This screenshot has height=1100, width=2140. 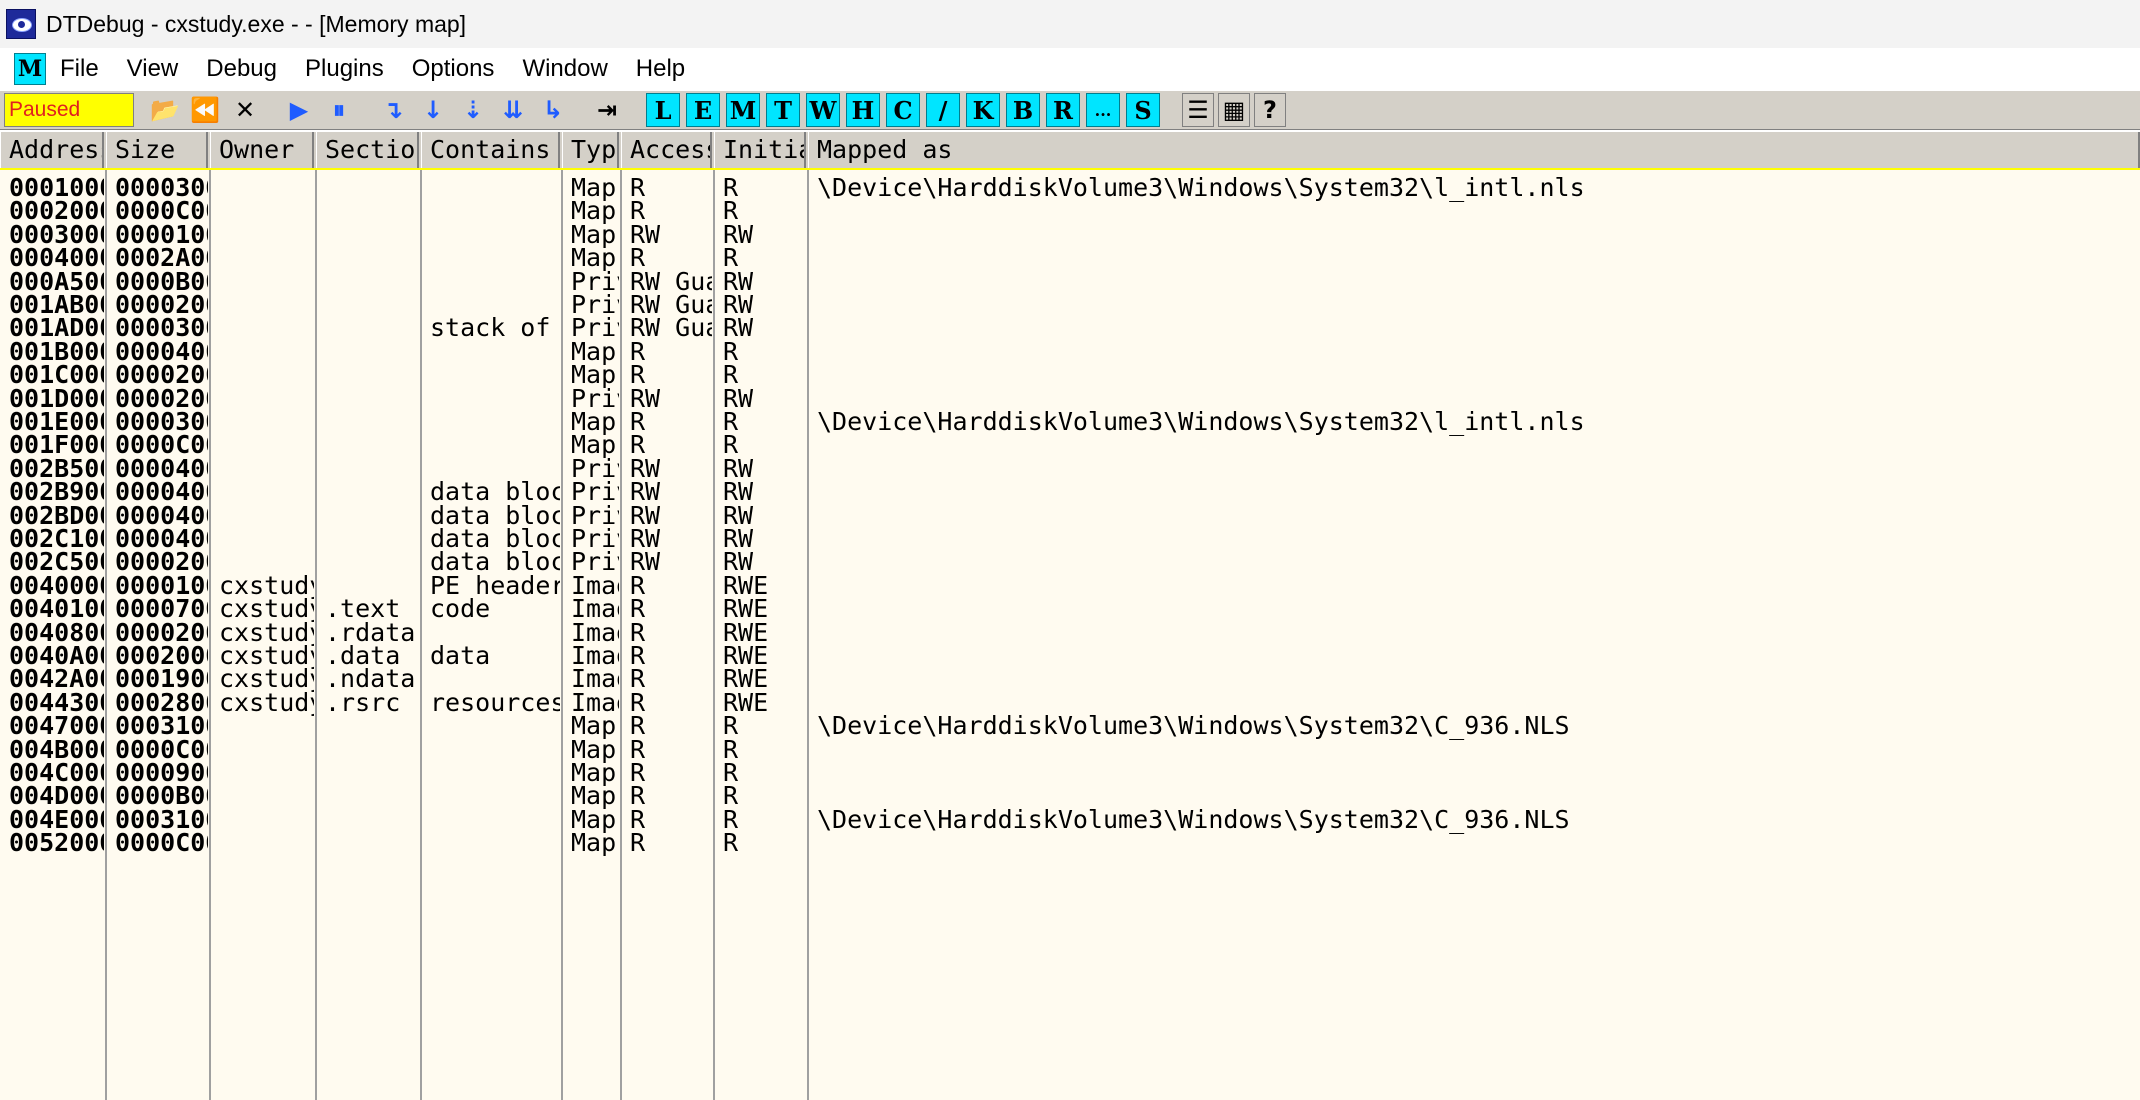 What do you see at coordinates (743, 110) in the screenshot?
I see `window-button-m: M` at bounding box center [743, 110].